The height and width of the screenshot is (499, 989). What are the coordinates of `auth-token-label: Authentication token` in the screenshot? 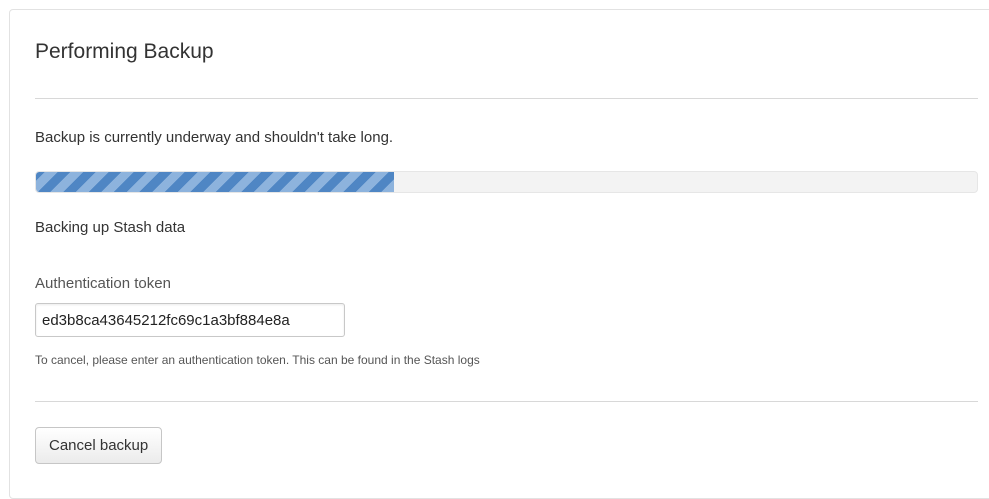 It's located at (103, 283).